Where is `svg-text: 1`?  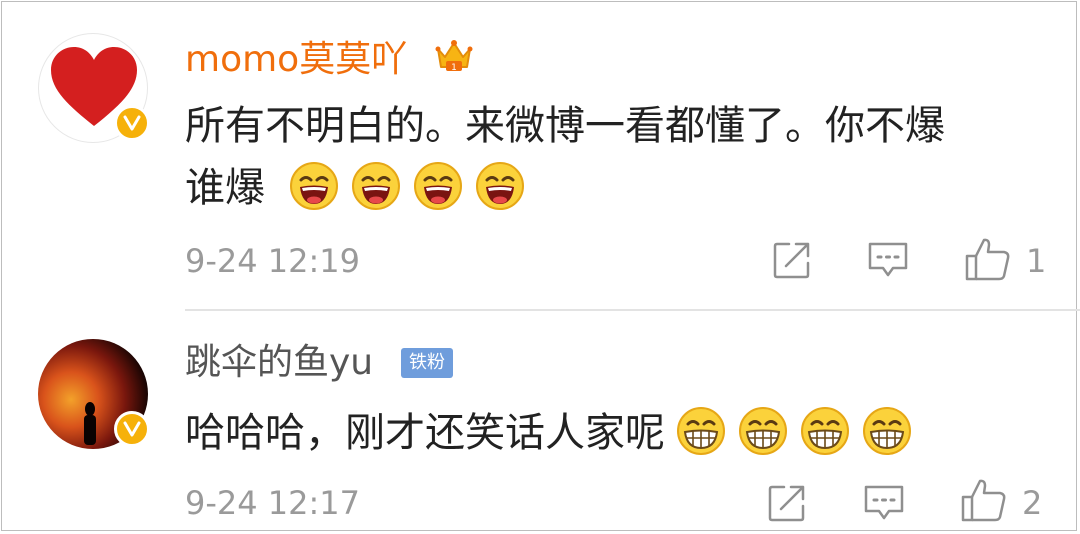 svg-text: 1 is located at coordinates (454, 68).